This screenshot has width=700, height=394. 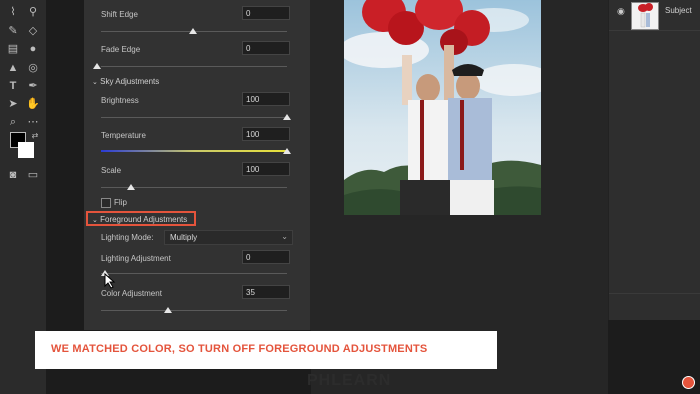 I want to click on swap-colors-icon: ⇄, so click(x=35, y=136).